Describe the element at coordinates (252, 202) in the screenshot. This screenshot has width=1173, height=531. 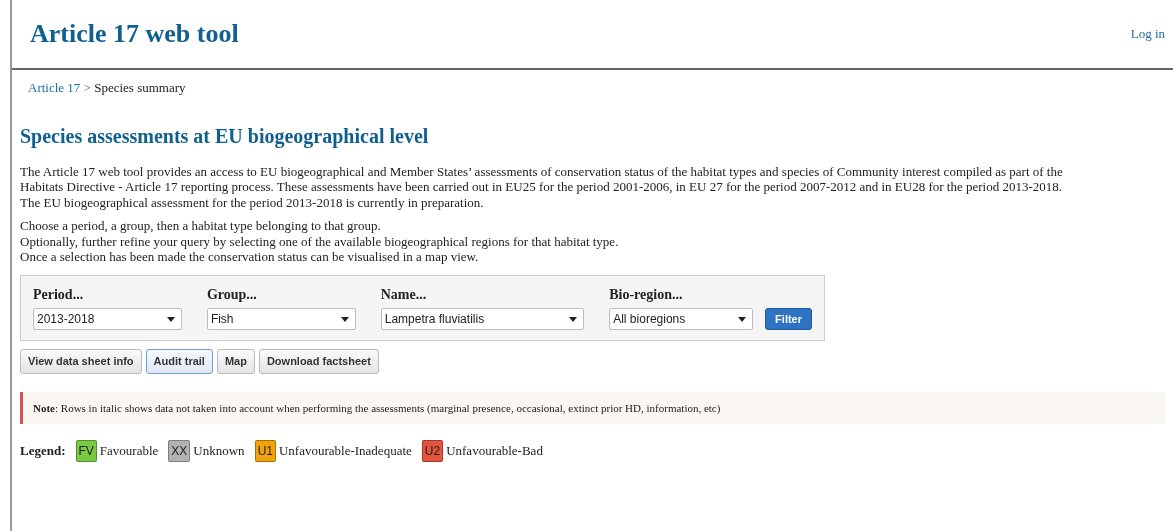
I see `intro-text: The EU biogeographical assessment for the period 2013-2018 is currently in preparation.` at that location.